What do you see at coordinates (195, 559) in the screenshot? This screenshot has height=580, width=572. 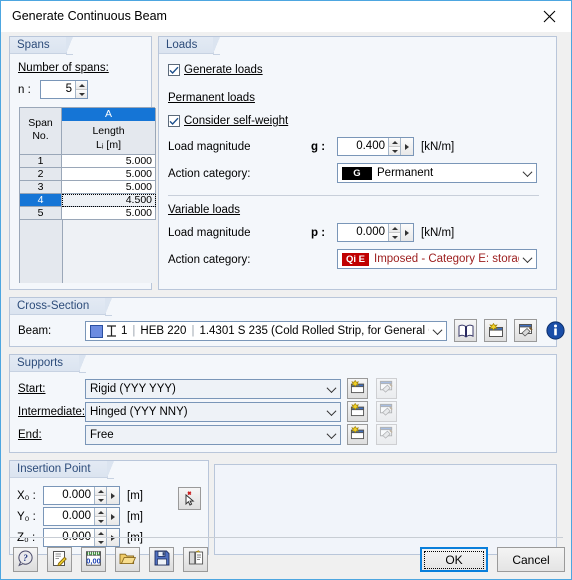 I see `display-properties-button` at bounding box center [195, 559].